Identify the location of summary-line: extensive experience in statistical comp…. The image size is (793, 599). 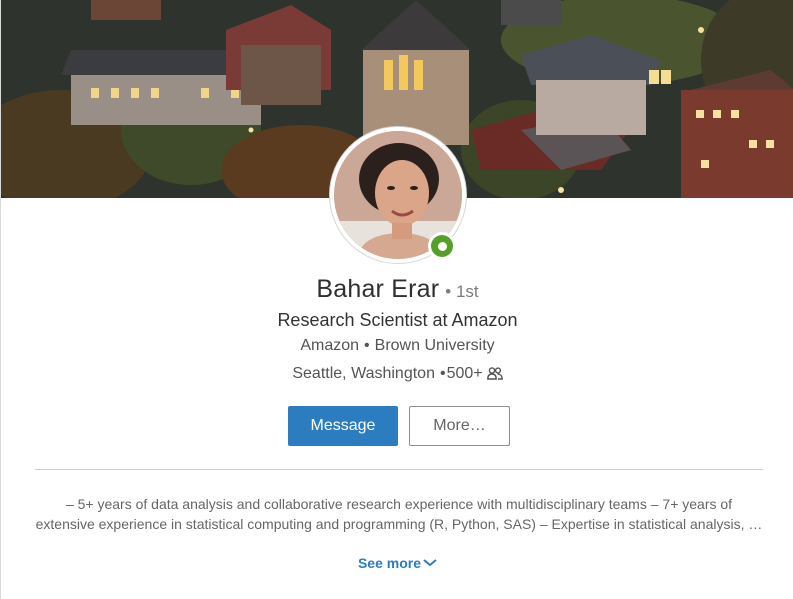
(399, 524).